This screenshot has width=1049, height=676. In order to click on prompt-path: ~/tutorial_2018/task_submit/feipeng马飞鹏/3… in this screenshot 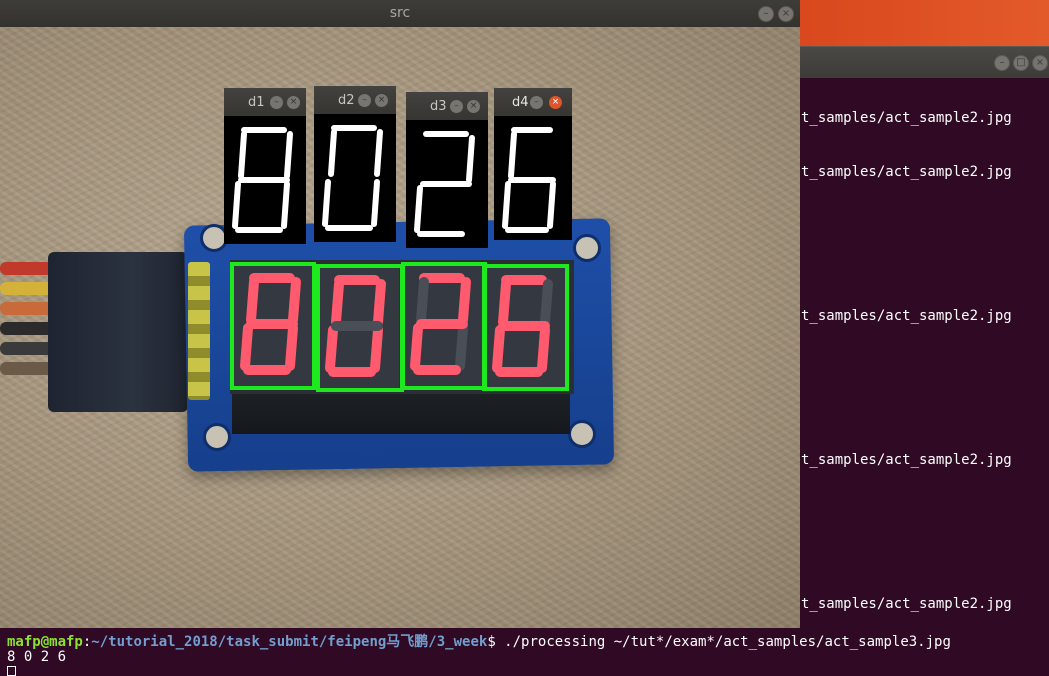, I will do `click(289, 642)`.